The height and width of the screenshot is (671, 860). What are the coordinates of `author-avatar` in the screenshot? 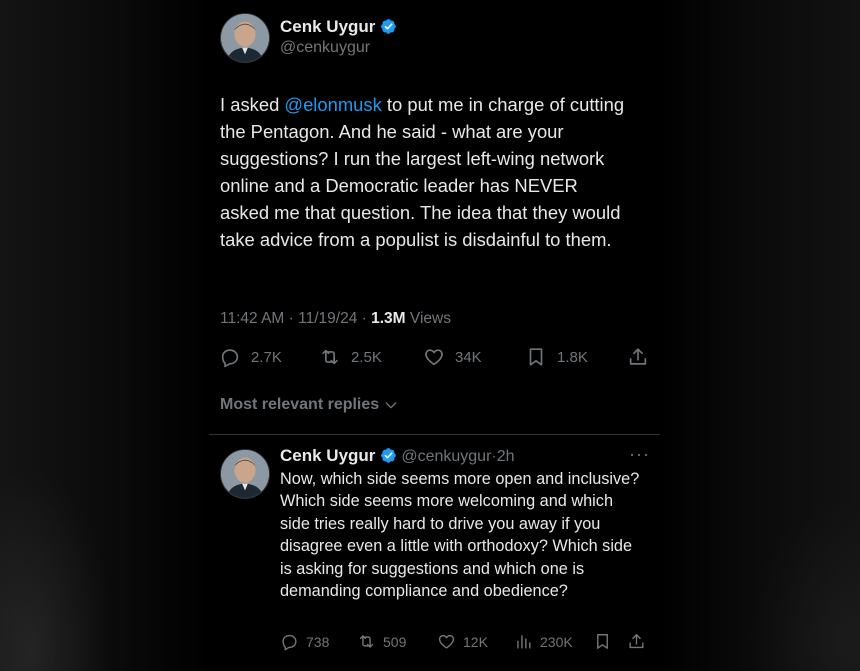 It's located at (245, 38).